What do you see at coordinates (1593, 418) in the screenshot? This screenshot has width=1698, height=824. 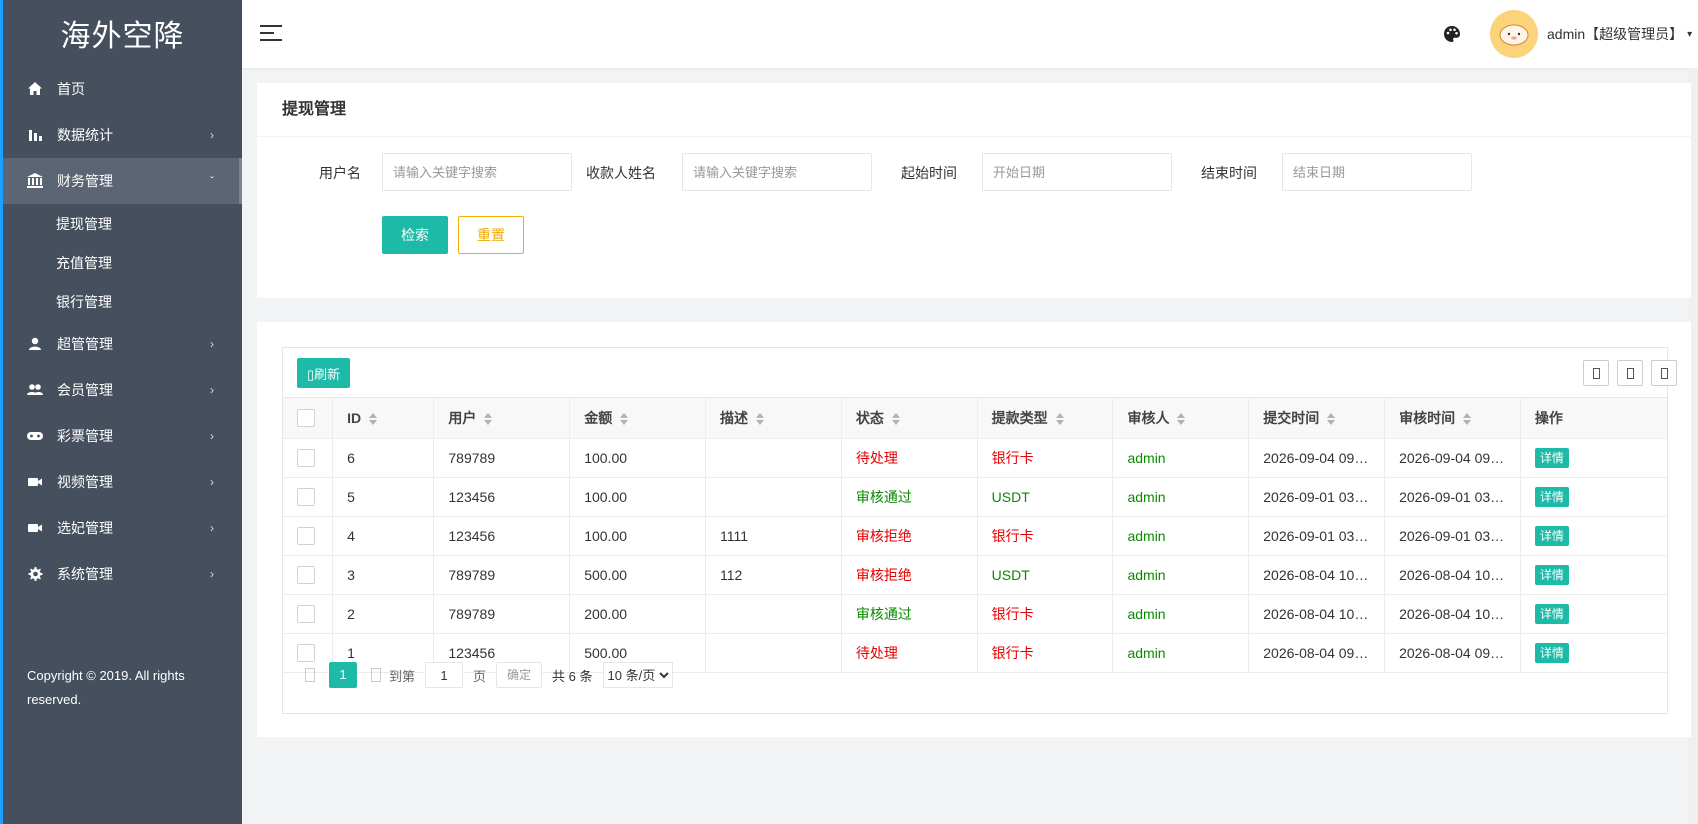 I see `column-header-action: 操作` at bounding box center [1593, 418].